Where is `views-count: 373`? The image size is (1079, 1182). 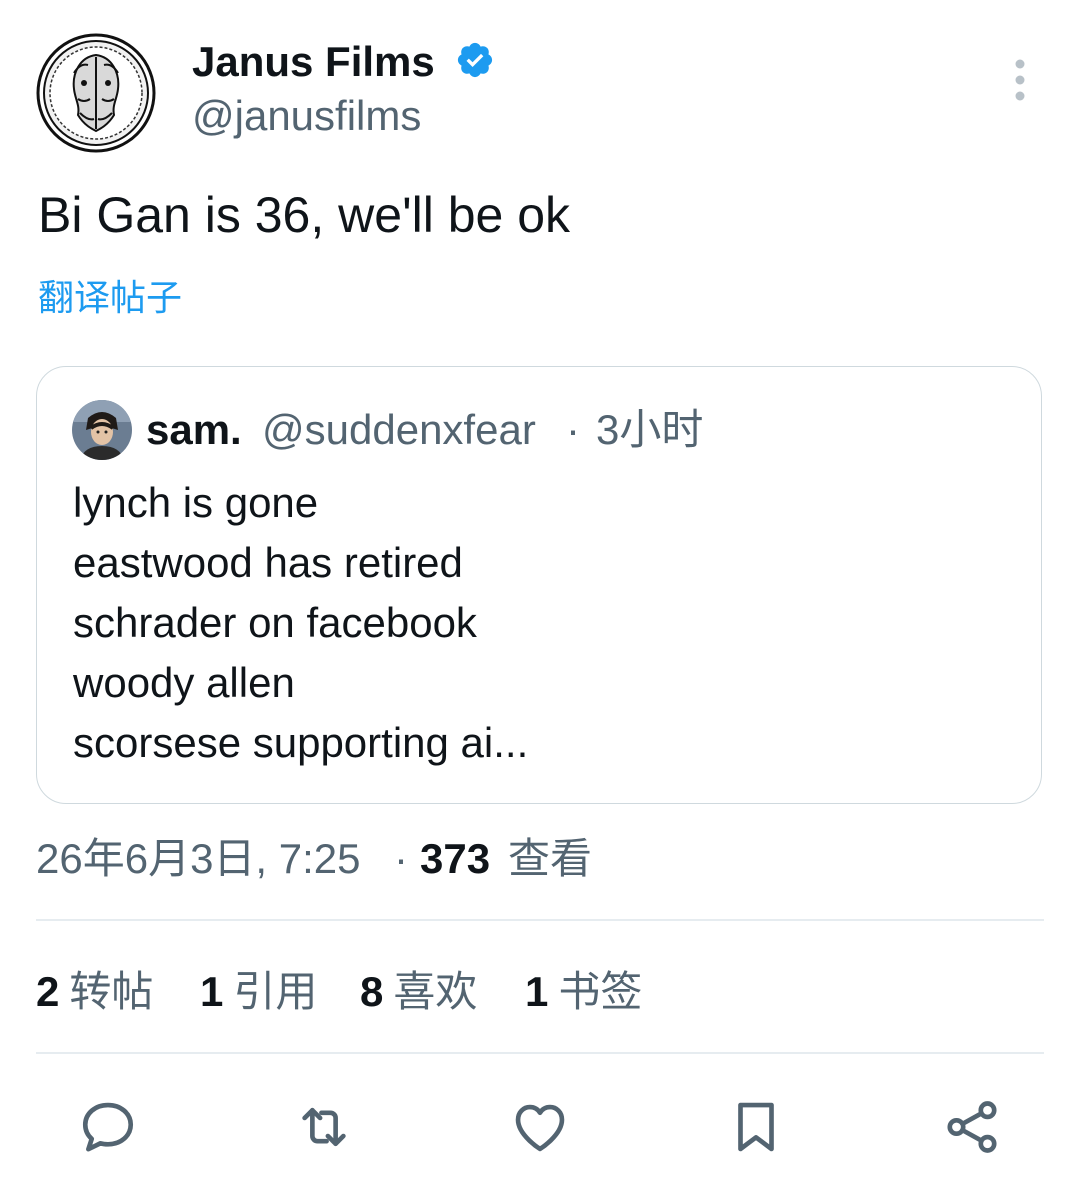 views-count: 373 is located at coordinates (455, 859).